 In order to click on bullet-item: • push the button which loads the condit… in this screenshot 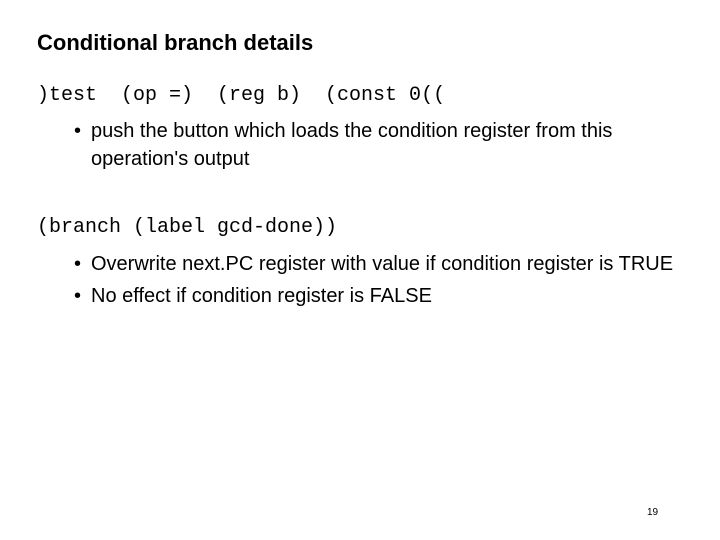, I will do `click(389, 145)`.